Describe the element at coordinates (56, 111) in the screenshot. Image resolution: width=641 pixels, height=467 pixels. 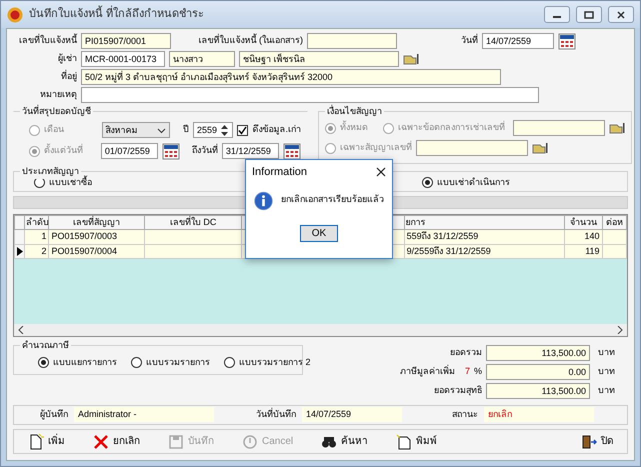
I see `group-title: วันที่สรุปยอดบัญชี` at that location.